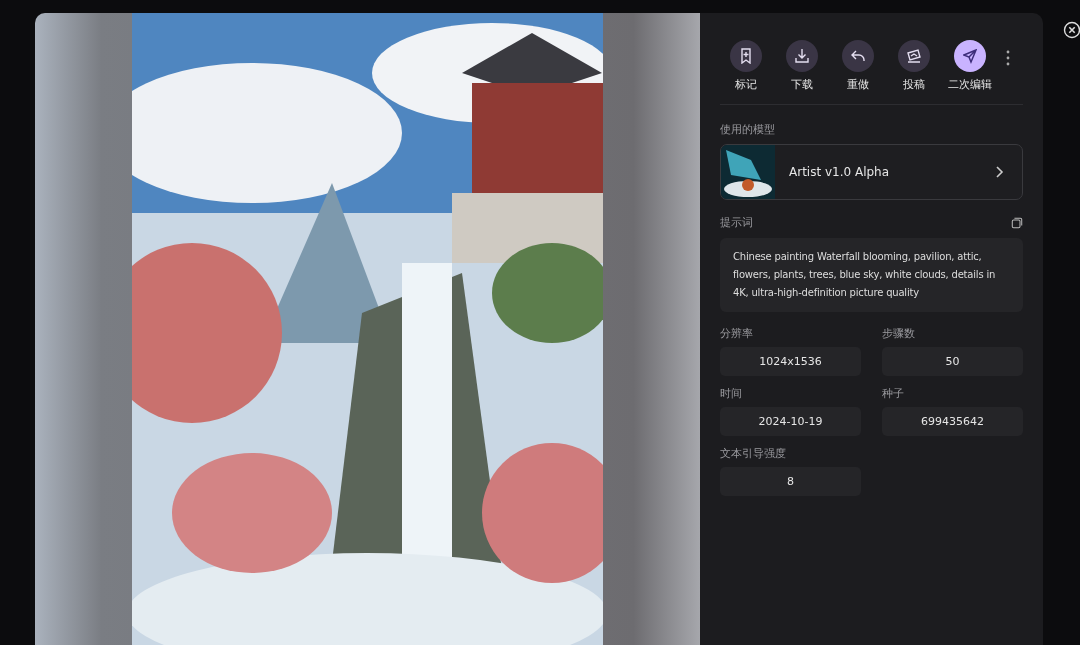 This screenshot has height=645, width=1080. What do you see at coordinates (737, 333) in the screenshot?
I see `field-label: 分辨率` at bounding box center [737, 333].